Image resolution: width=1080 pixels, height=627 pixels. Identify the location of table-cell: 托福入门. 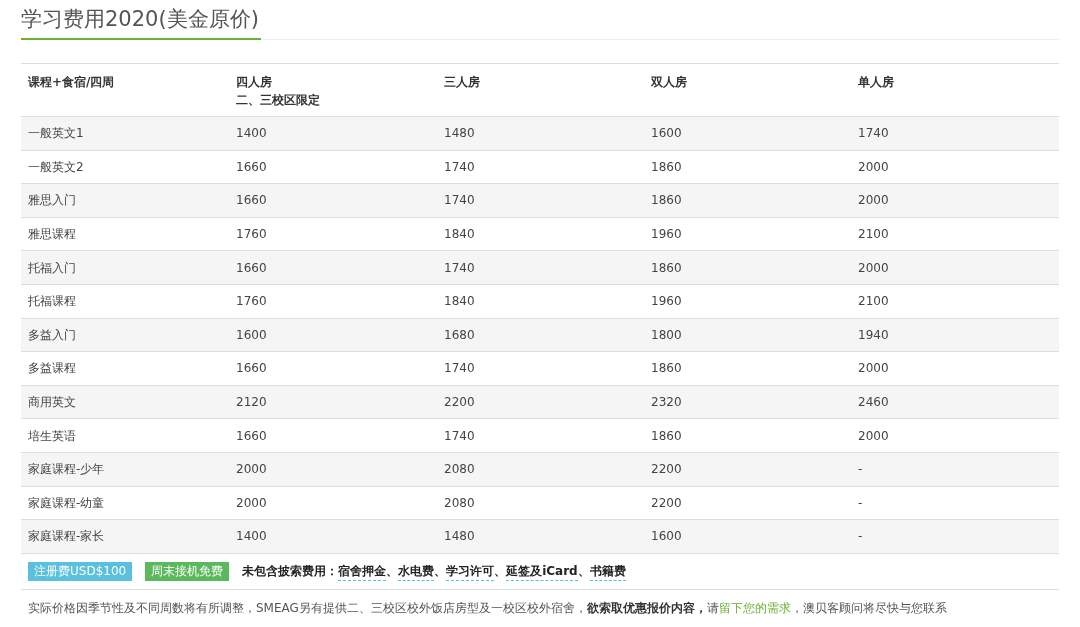
(52, 267).